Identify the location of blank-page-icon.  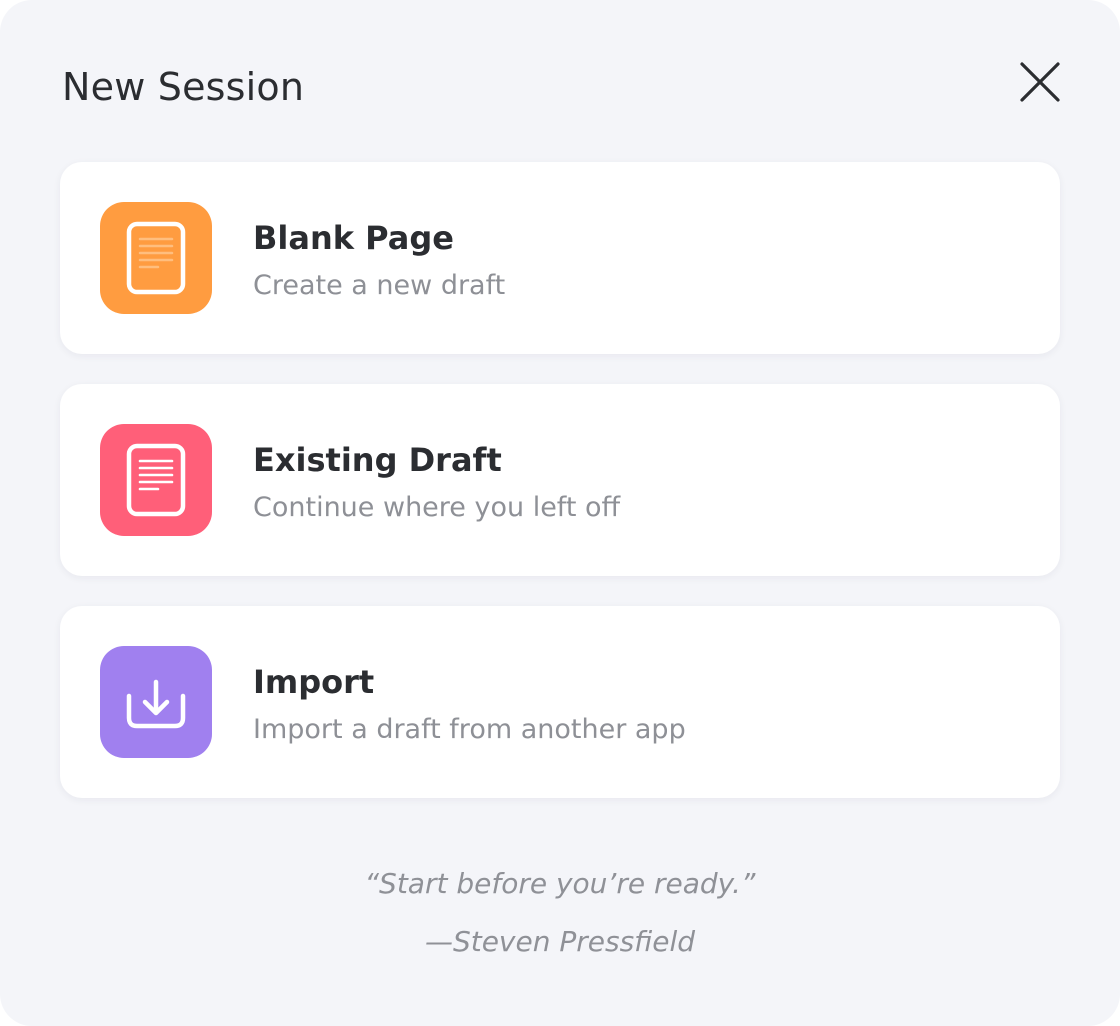
(156, 258).